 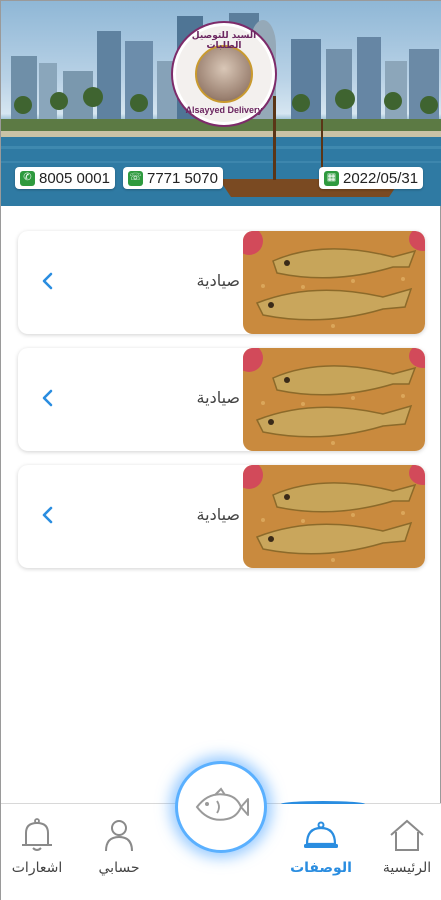 What do you see at coordinates (27, 178) in the screenshot?
I see `phone-icon: ✆` at bounding box center [27, 178].